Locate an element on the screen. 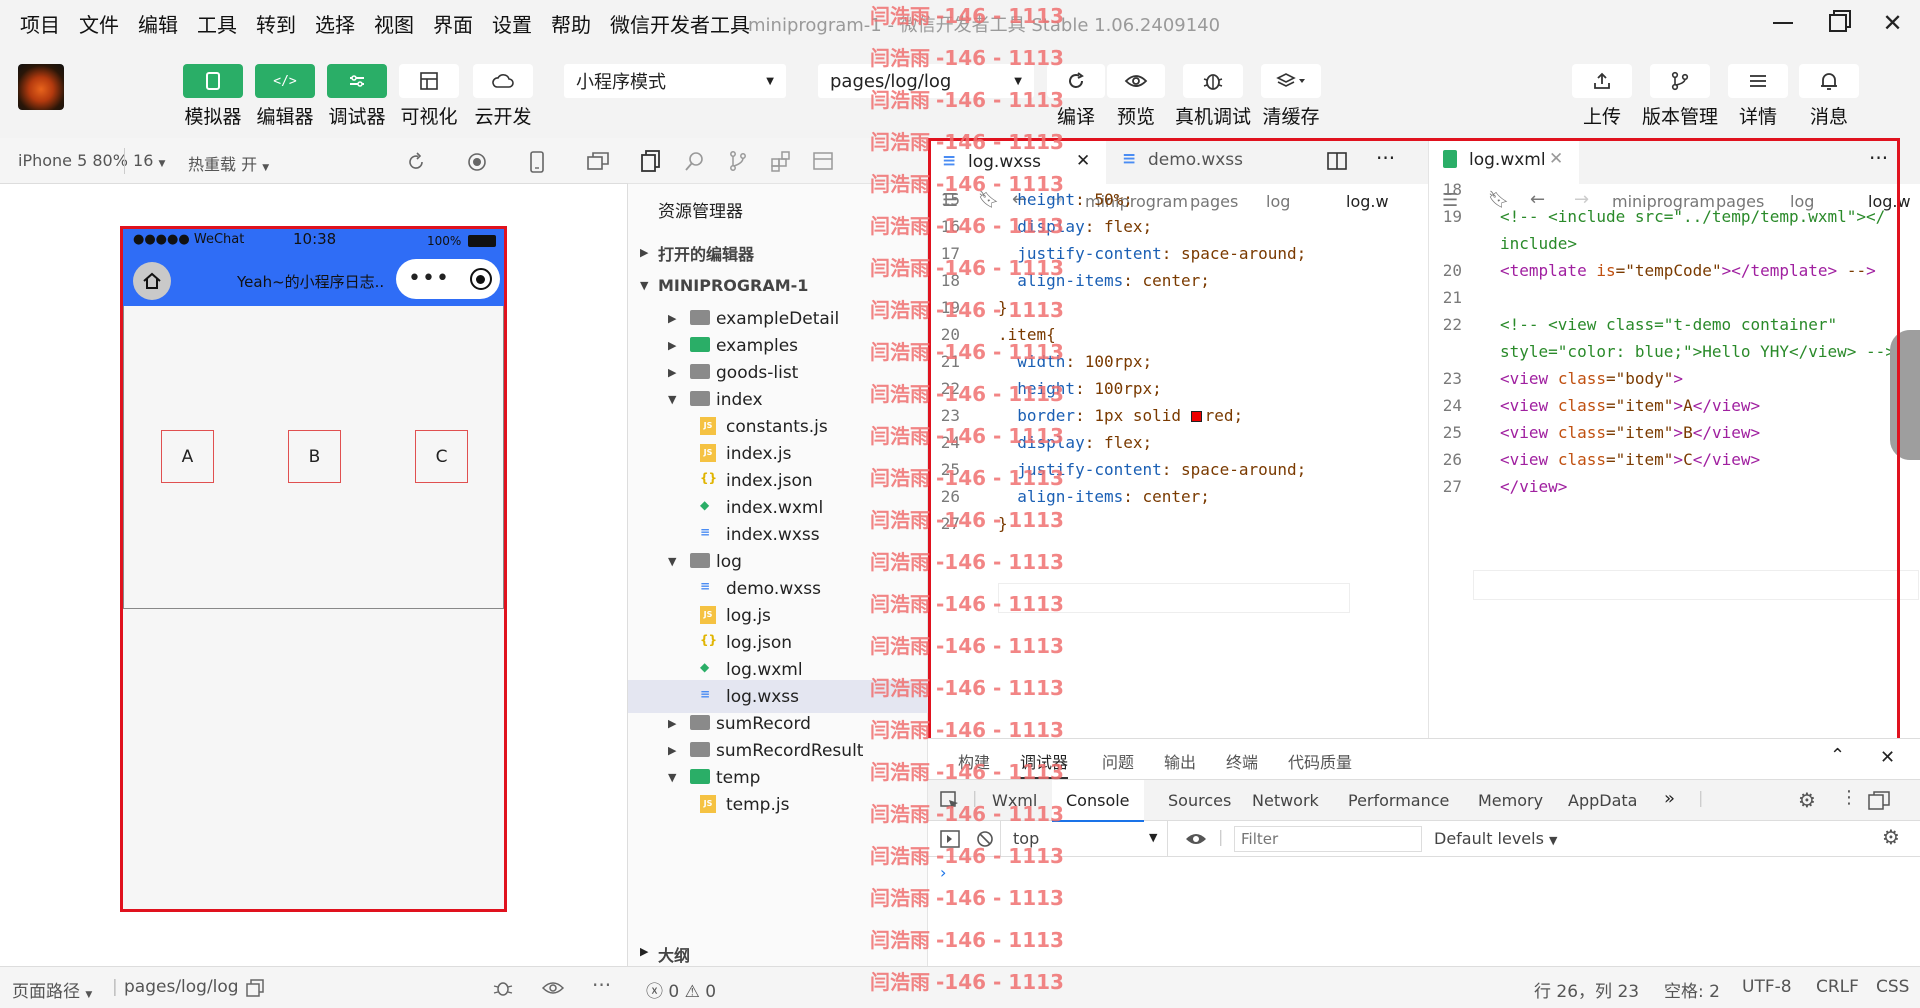 This screenshot has width=1920, height=1008. panel-network: Network is located at coordinates (1285, 800).